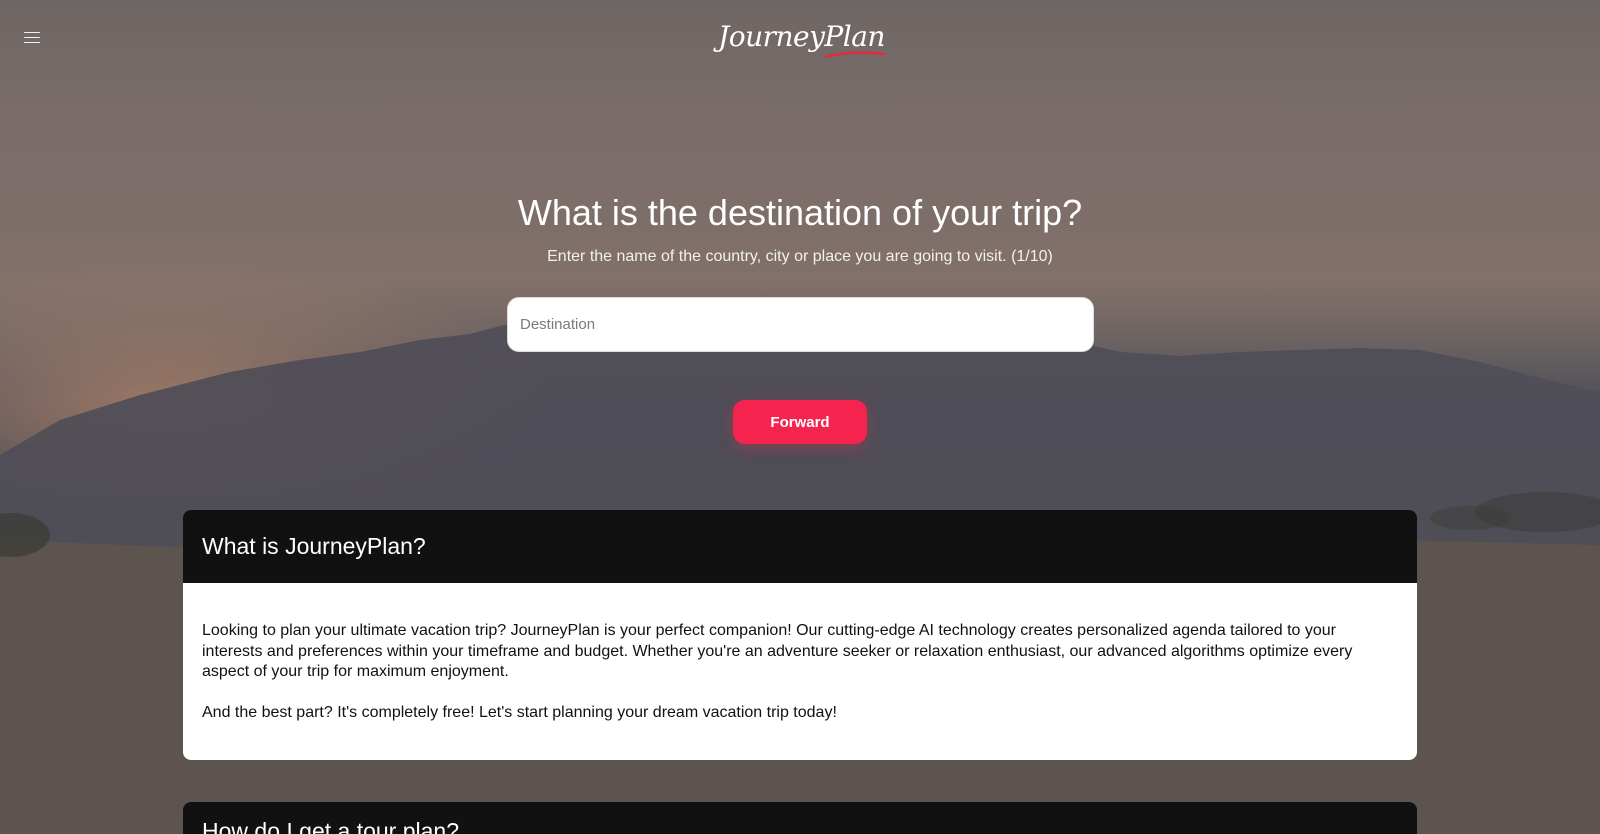 The height and width of the screenshot is (834, 1600). What do you see at coordinates (855, 55) in the screenshot?
I see `logo-swoosh-icon` at bounding box center [855, 55].